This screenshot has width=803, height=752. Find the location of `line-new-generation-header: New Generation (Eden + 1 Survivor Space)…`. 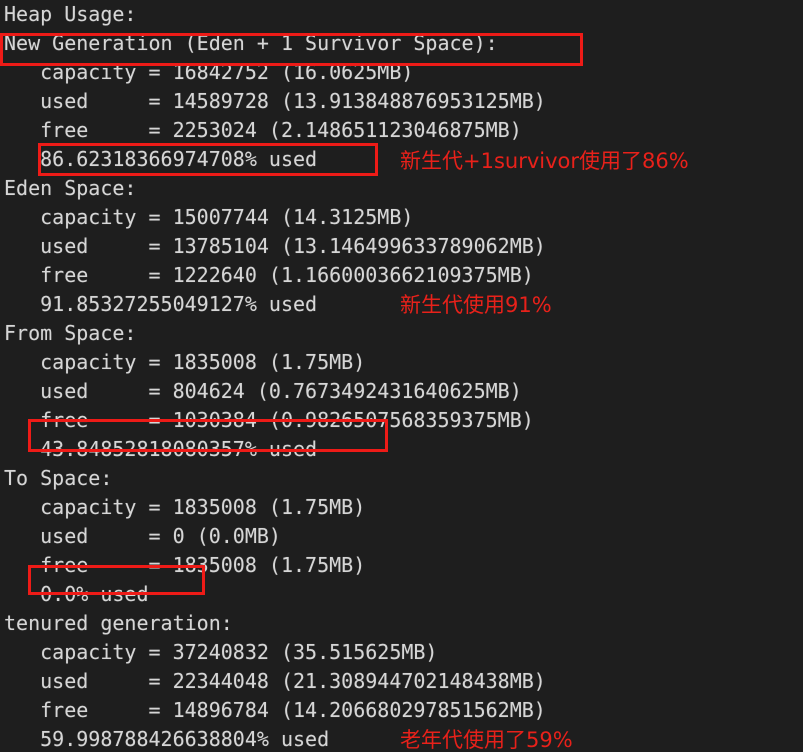

line-new-generation-header: New Generation (Eden + 1 Survivor Space)… is located at coordinates (251, 43).